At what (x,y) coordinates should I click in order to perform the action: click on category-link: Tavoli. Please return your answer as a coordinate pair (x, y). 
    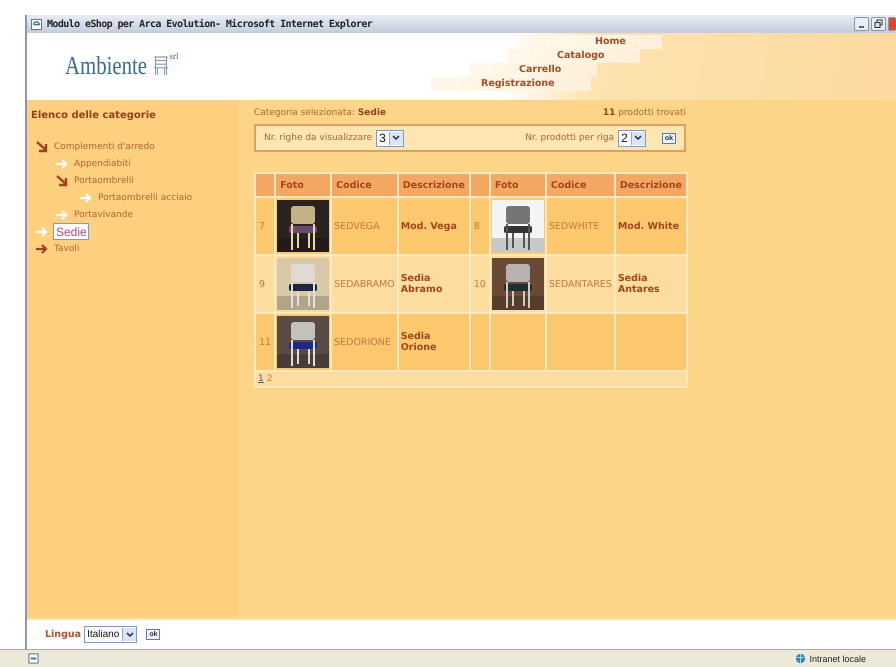
    Looking at the image, I should click on (66, 249).